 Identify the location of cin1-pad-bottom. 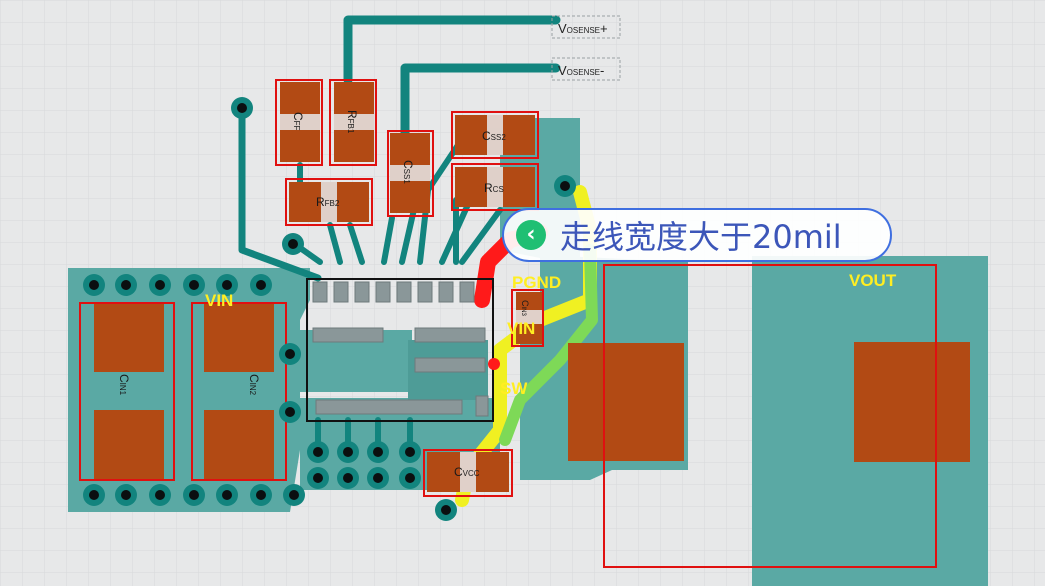
(129, 445).